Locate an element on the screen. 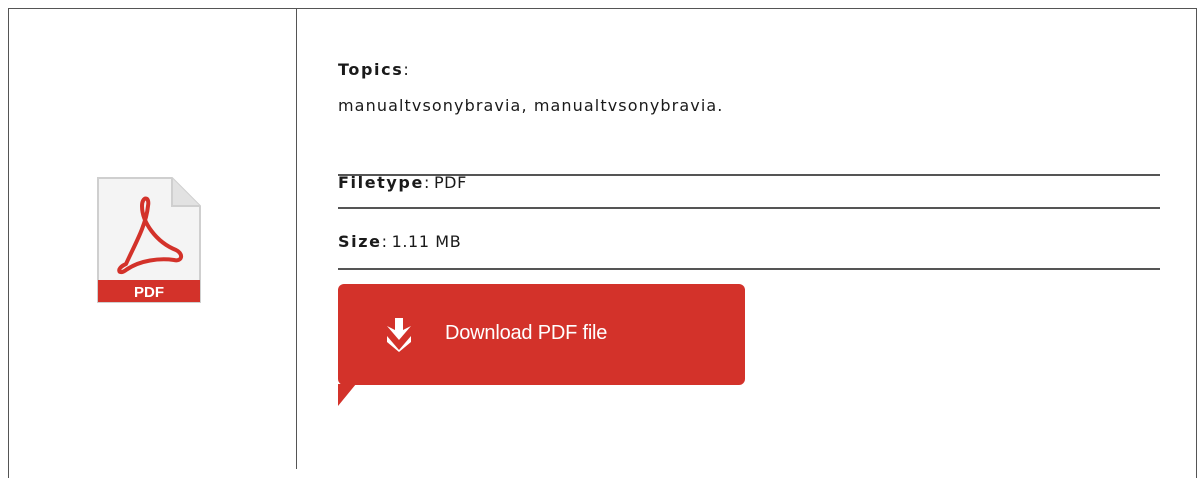  filetype-row-text: Filetype: PDF is located at coordinates (402, 182).